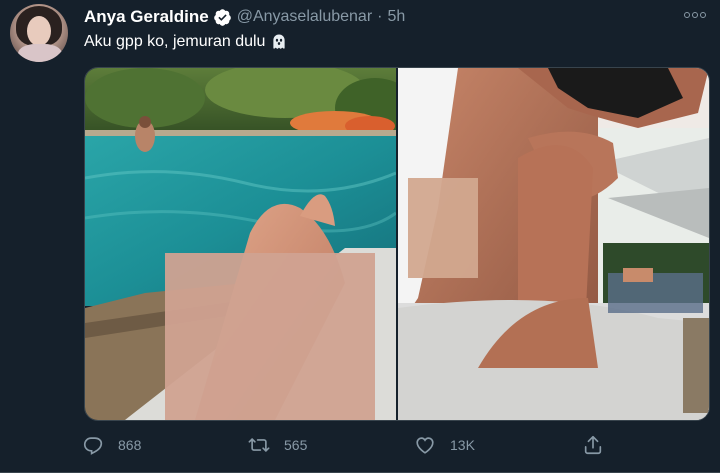  What do you see at coordinates (279, 42) in the screenshot?
I see `ghost-icon` at bounding box center [279, 42].